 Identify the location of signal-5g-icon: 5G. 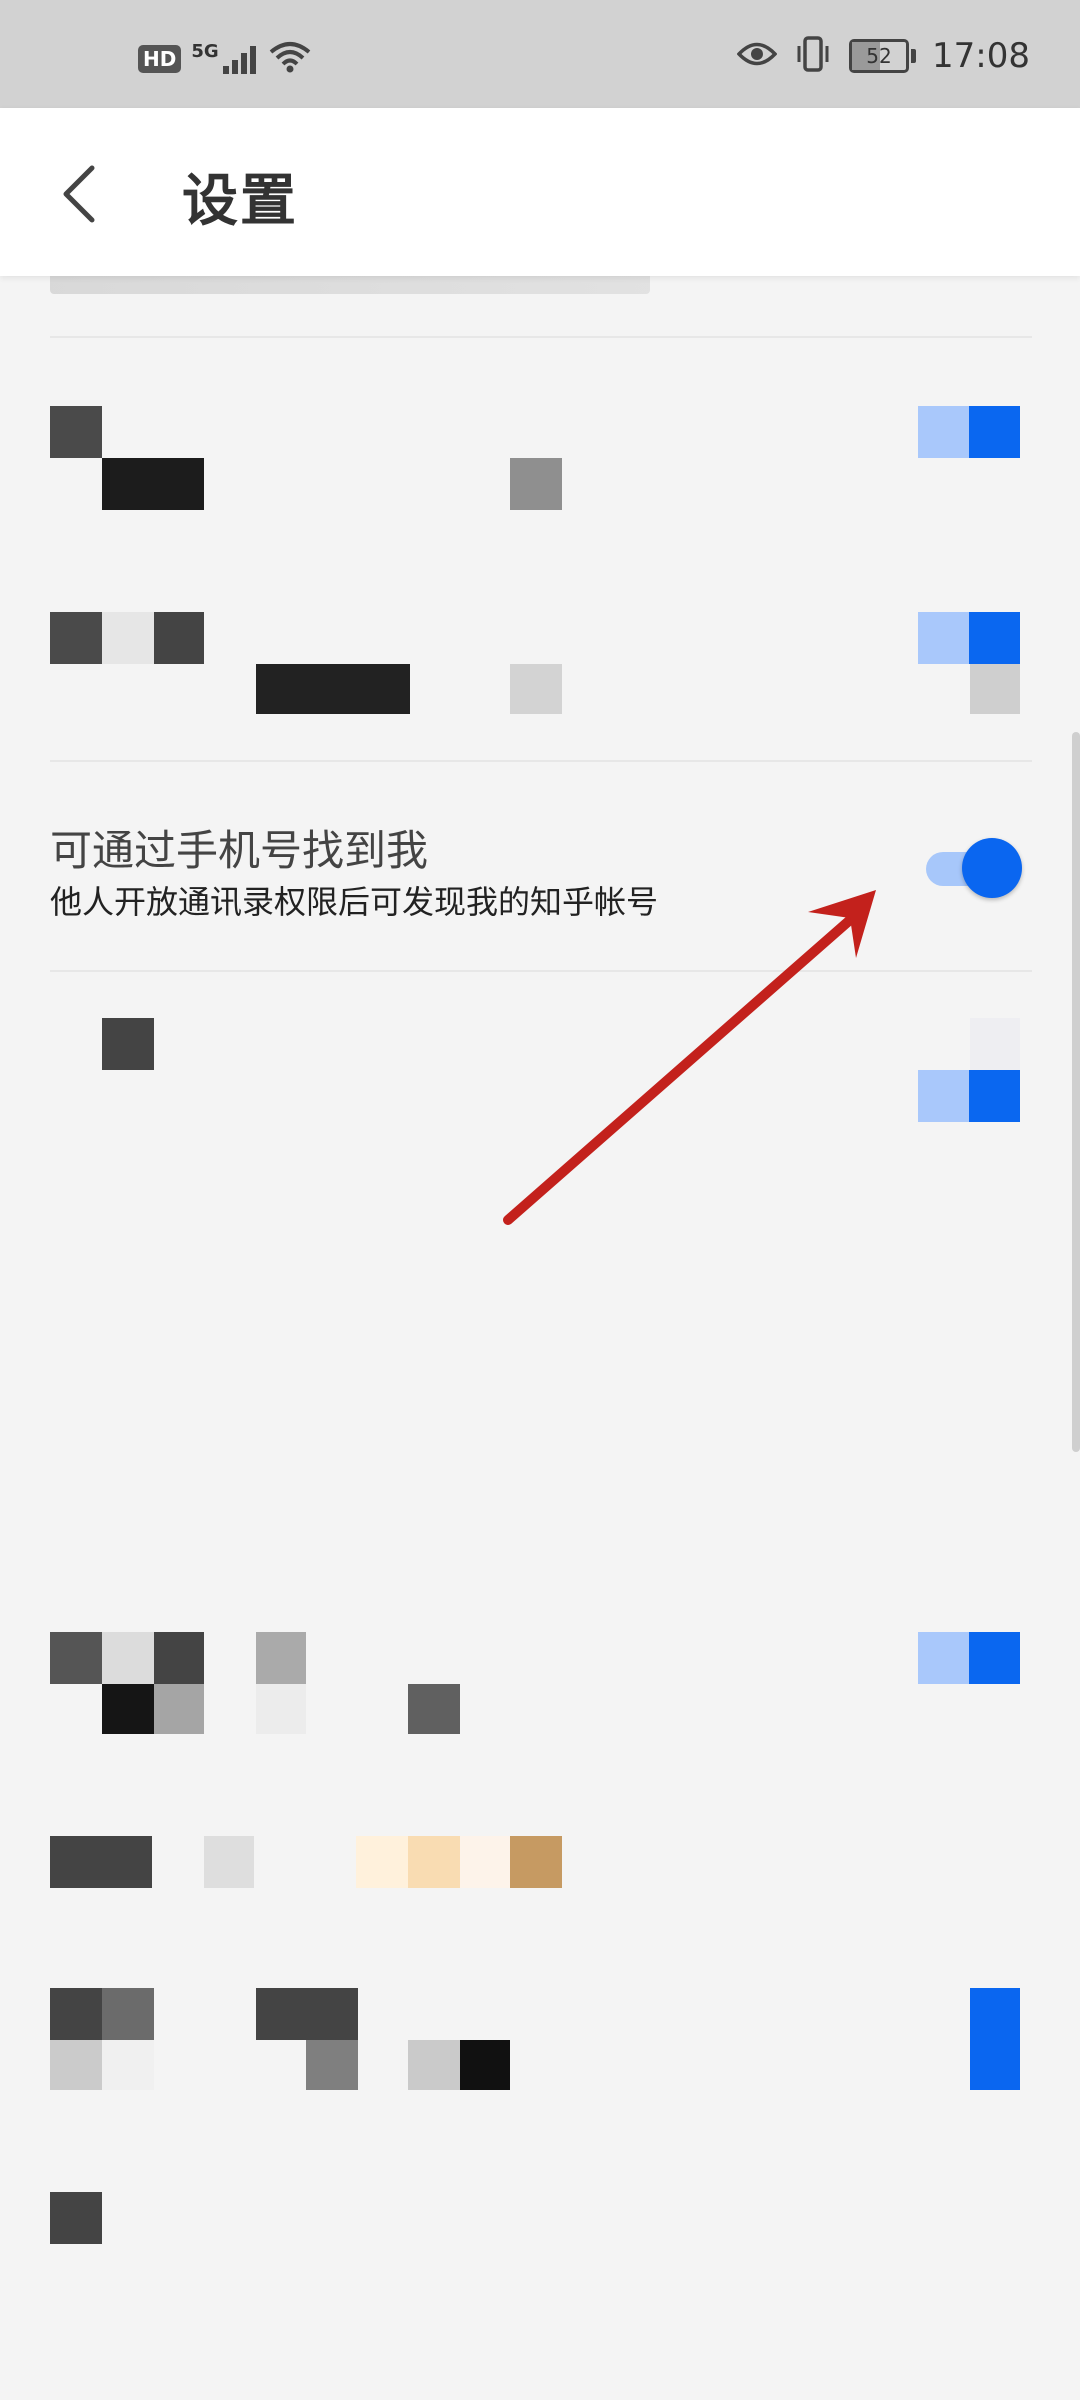
(224, 57).